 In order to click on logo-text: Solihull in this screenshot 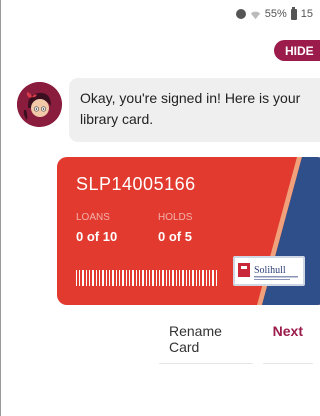, I will do `click(270, 270)`.